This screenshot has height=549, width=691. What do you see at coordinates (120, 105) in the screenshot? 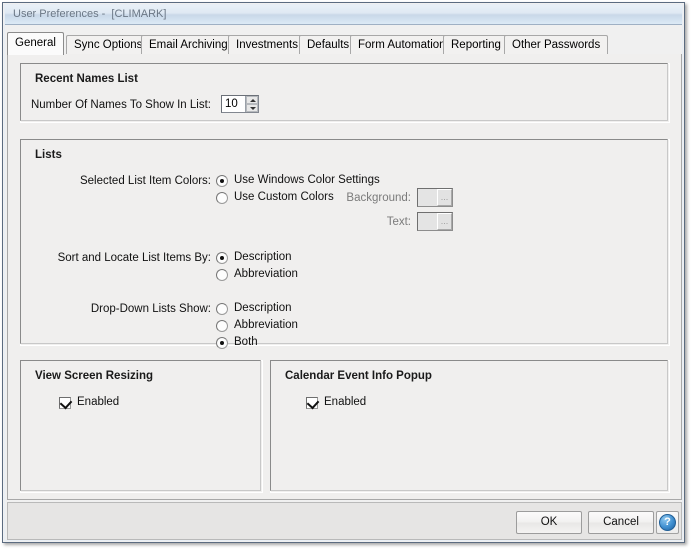
I see `number-of-names-label: Number Of Names To Show In List:` at bounding box center [120, 105].